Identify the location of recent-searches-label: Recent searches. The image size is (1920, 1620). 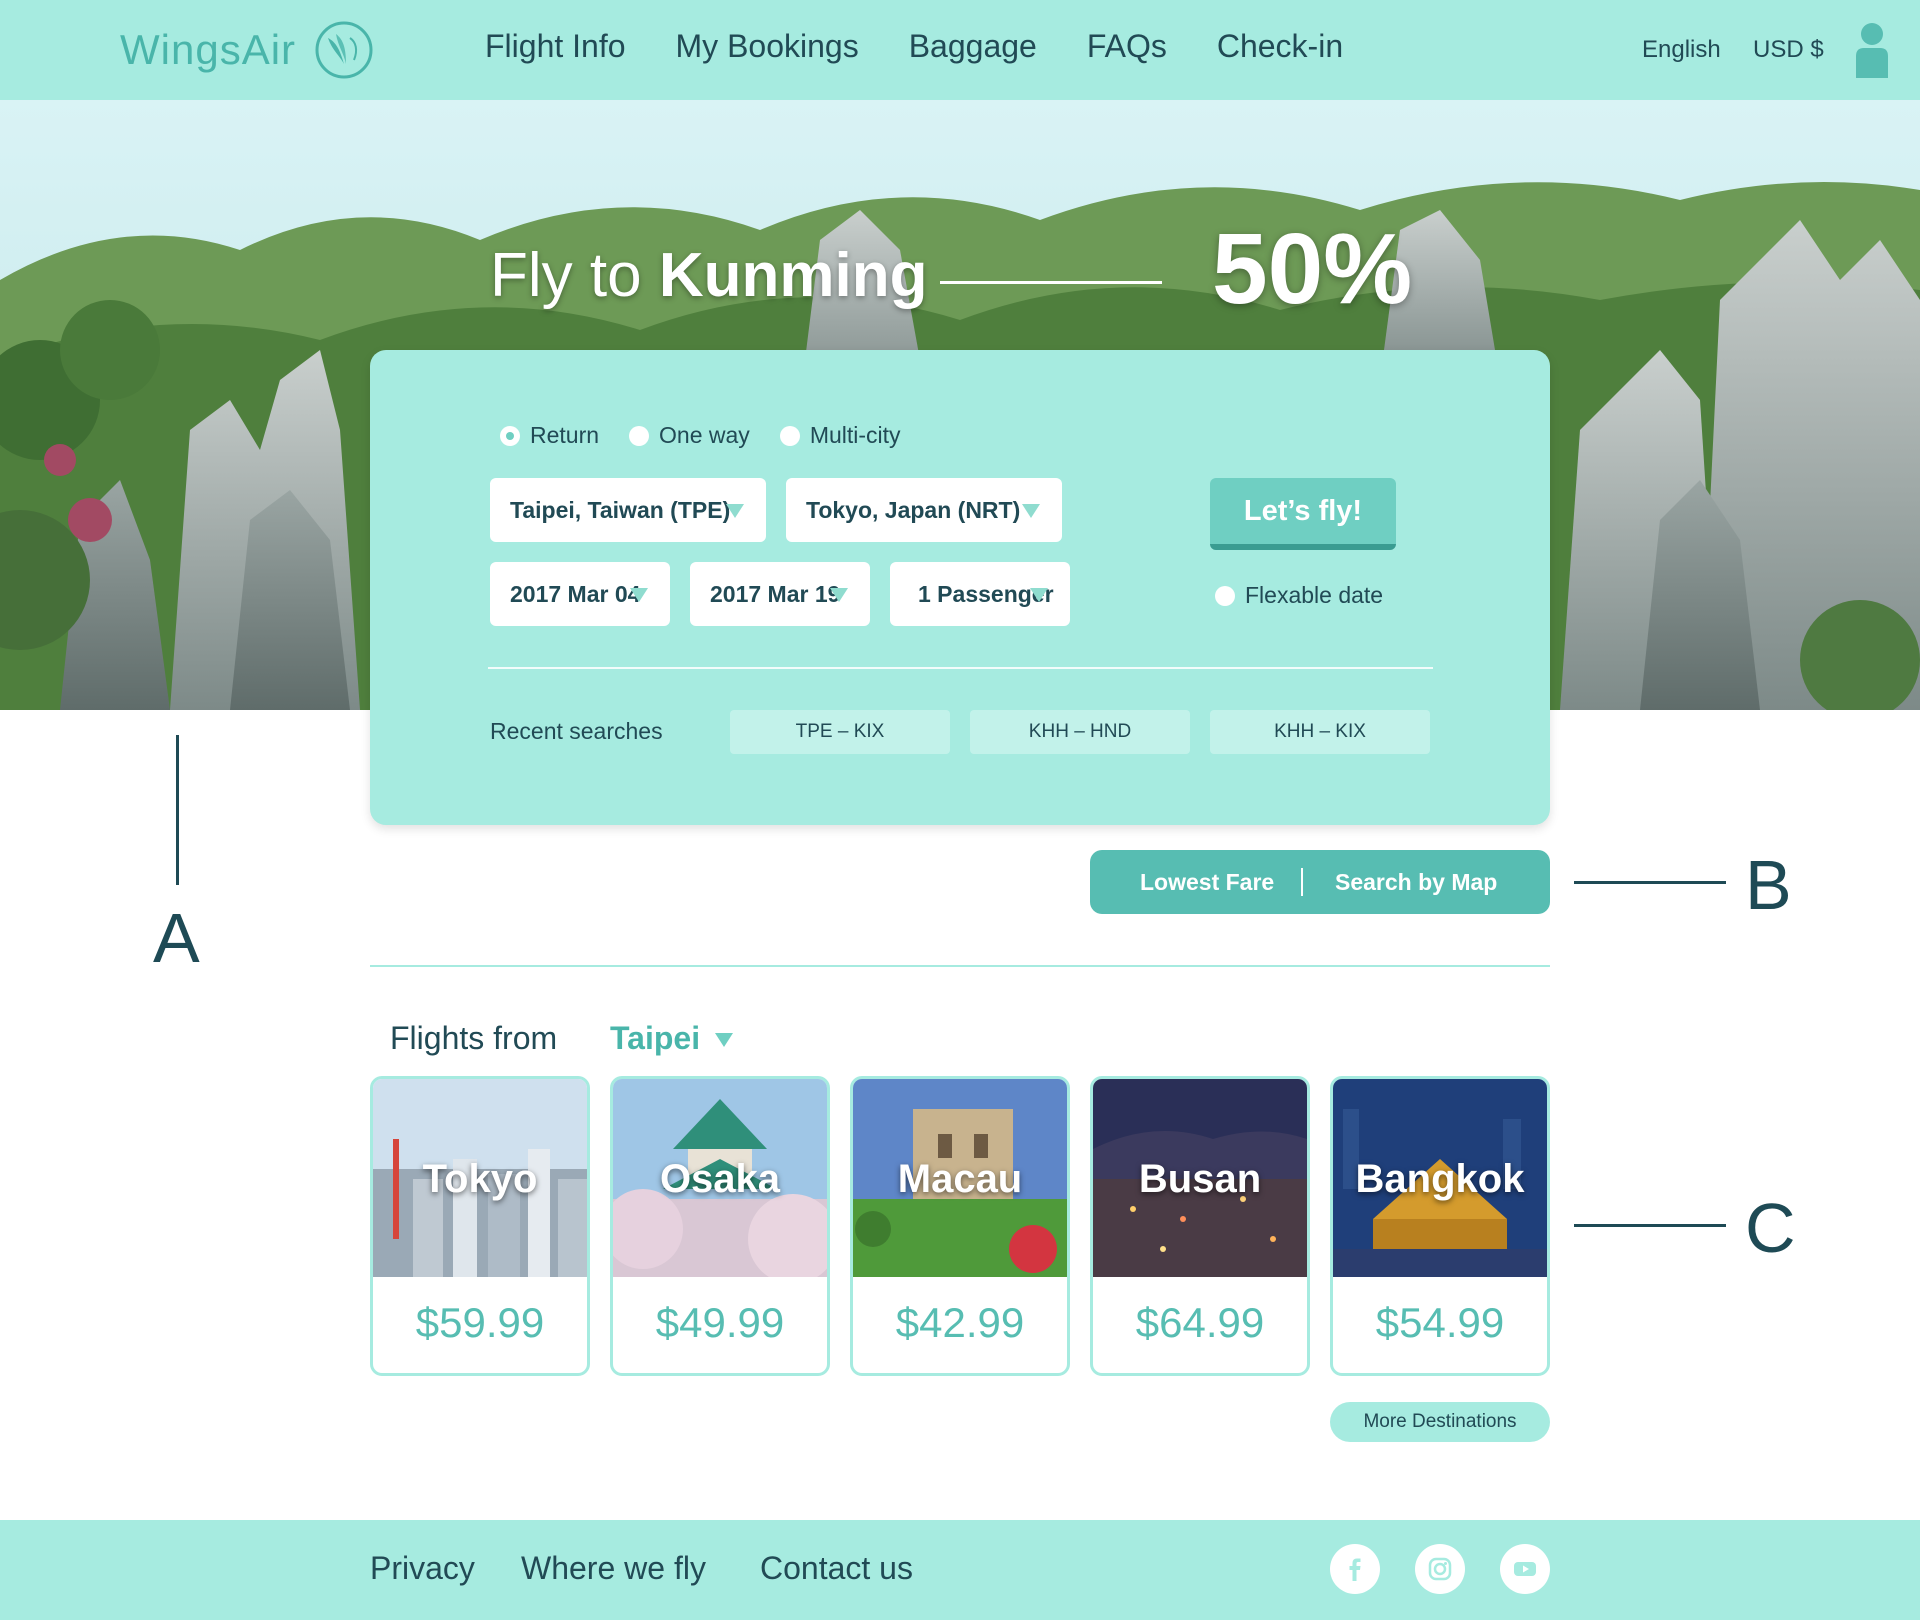
(576, 731).